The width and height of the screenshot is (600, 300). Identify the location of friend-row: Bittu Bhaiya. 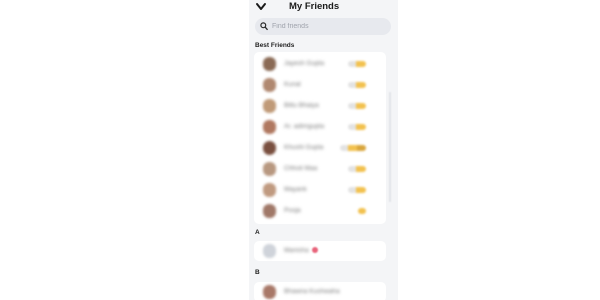
(320, 106).